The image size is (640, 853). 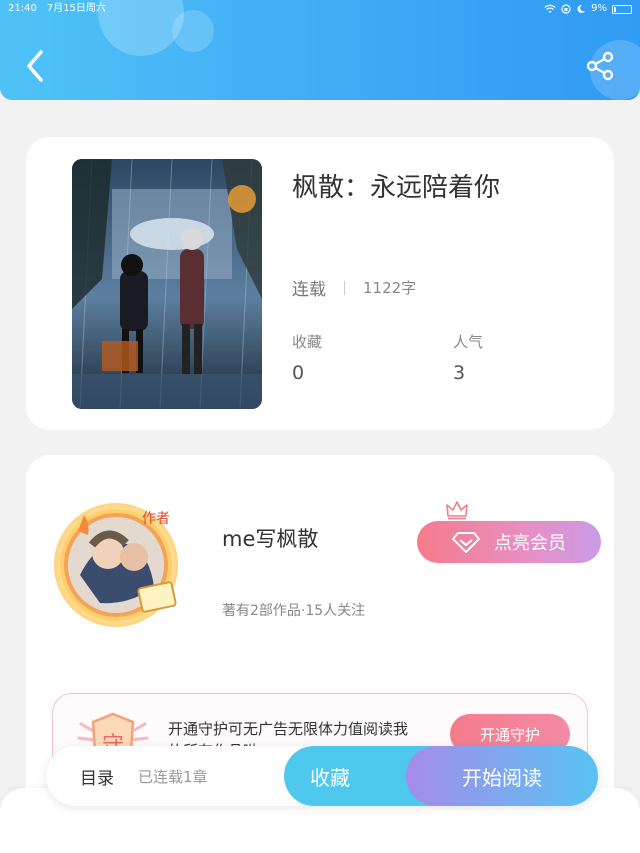 I want to click on book-cover-image, so click(x=167, y=284).